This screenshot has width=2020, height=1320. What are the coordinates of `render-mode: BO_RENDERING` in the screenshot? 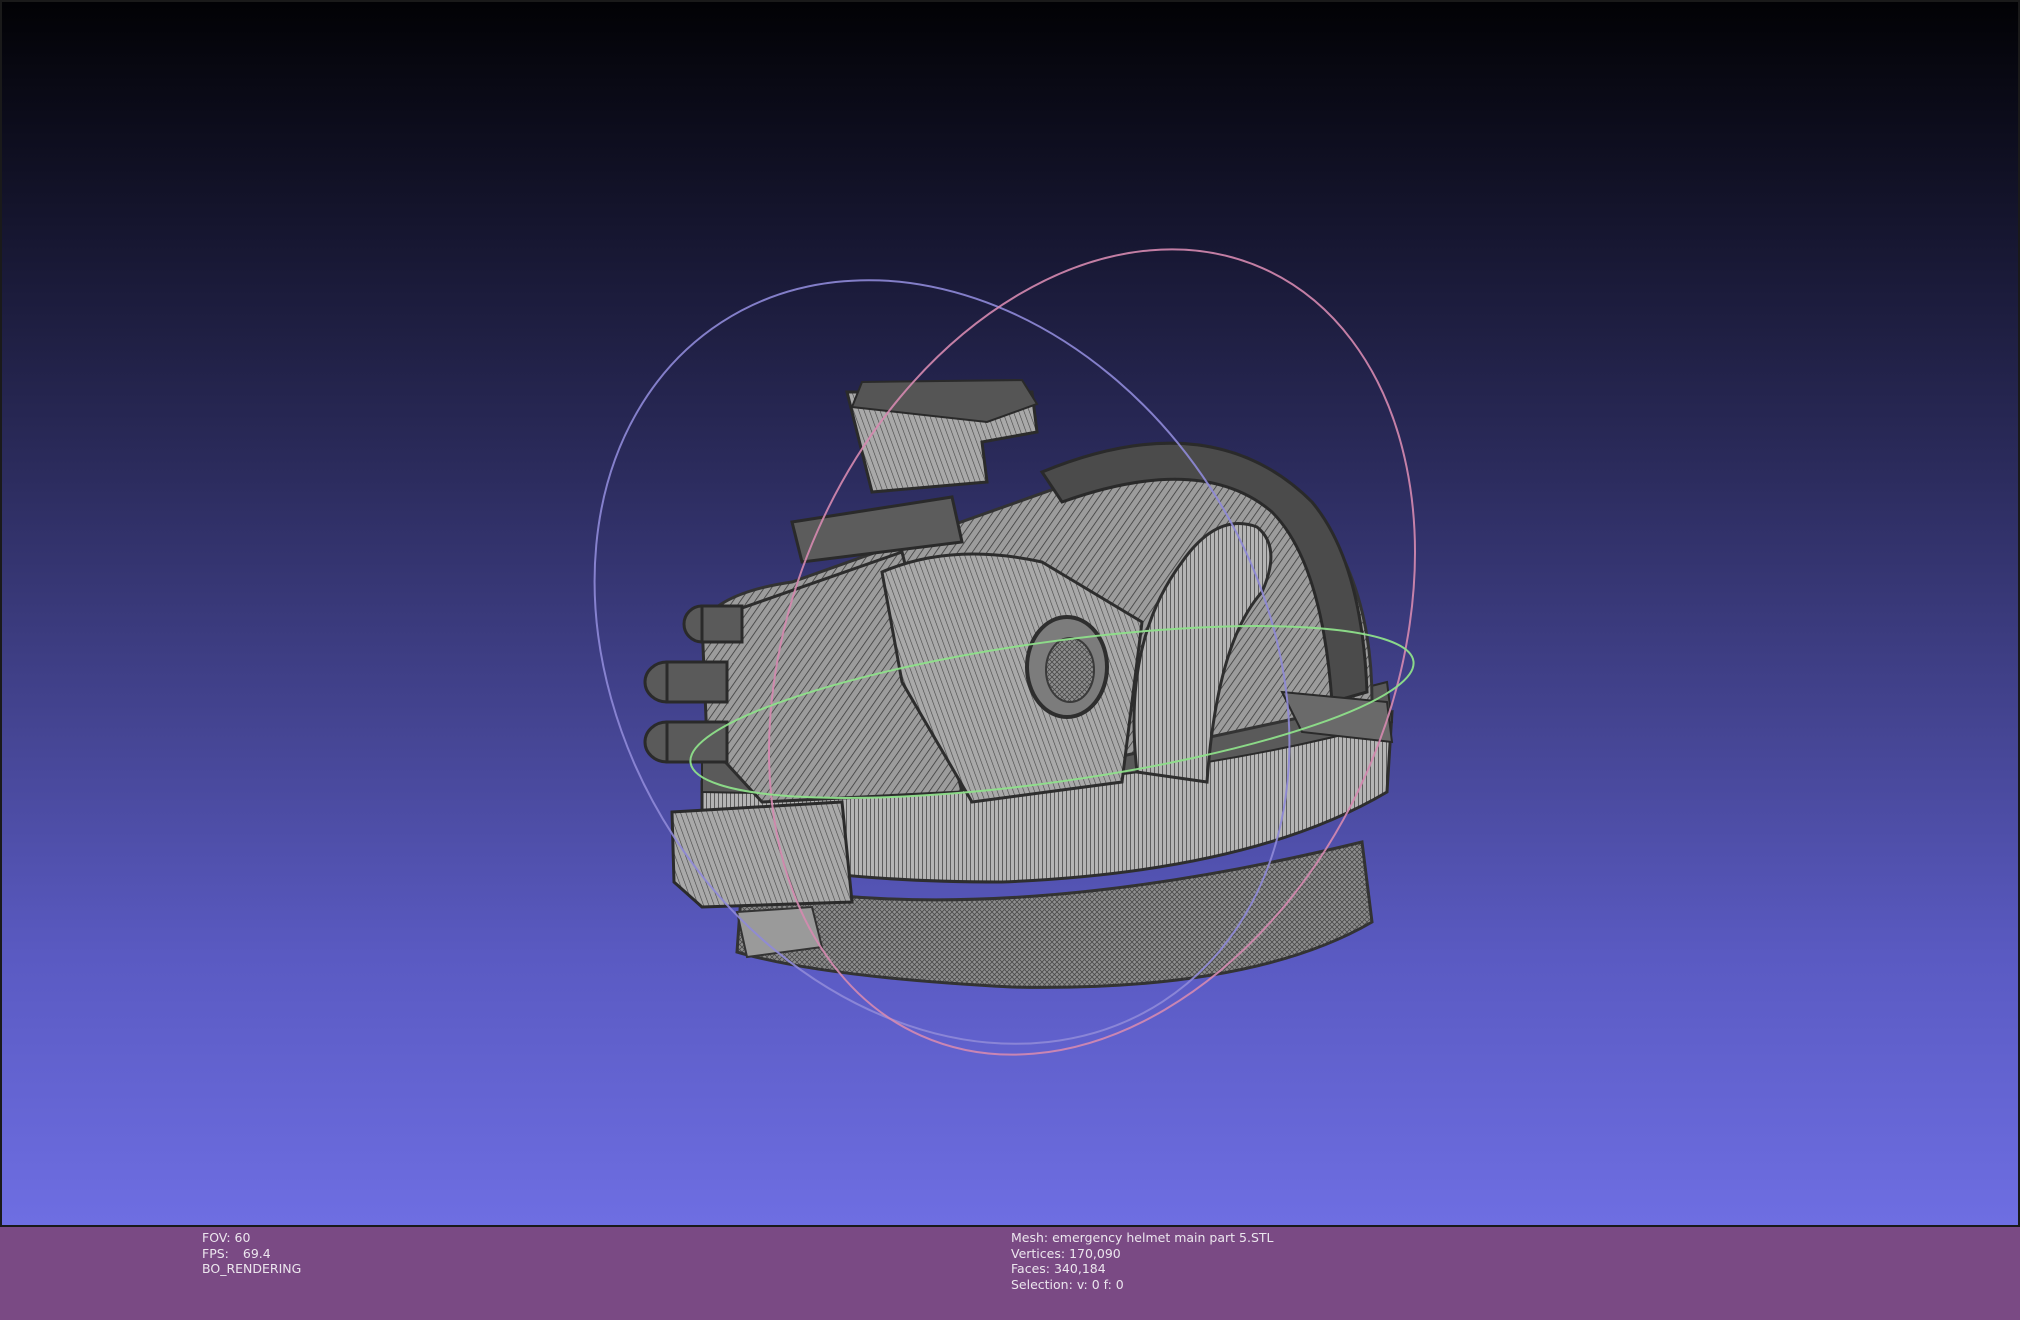 It's located at (252, 1268).